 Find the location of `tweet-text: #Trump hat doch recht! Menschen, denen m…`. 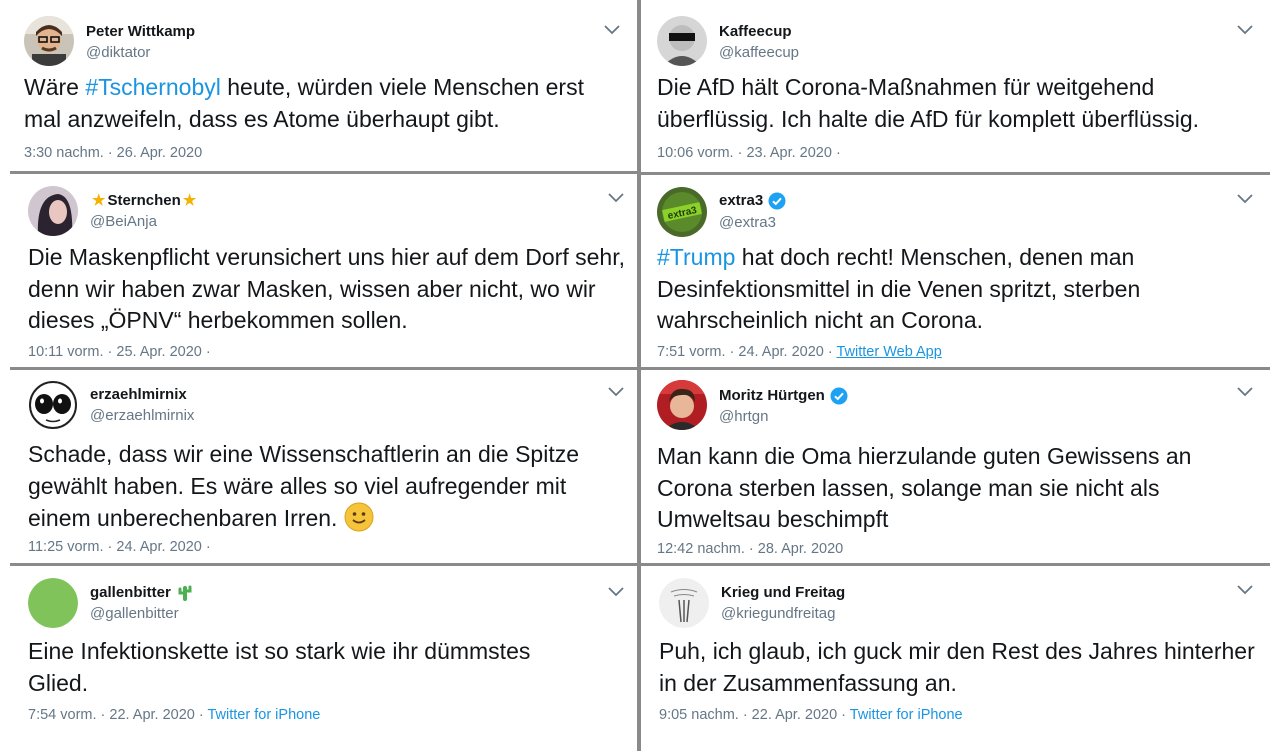

tweet-text: #Trump hat doch recht! Menschen, denen m… is located at coordinates (899, 288).